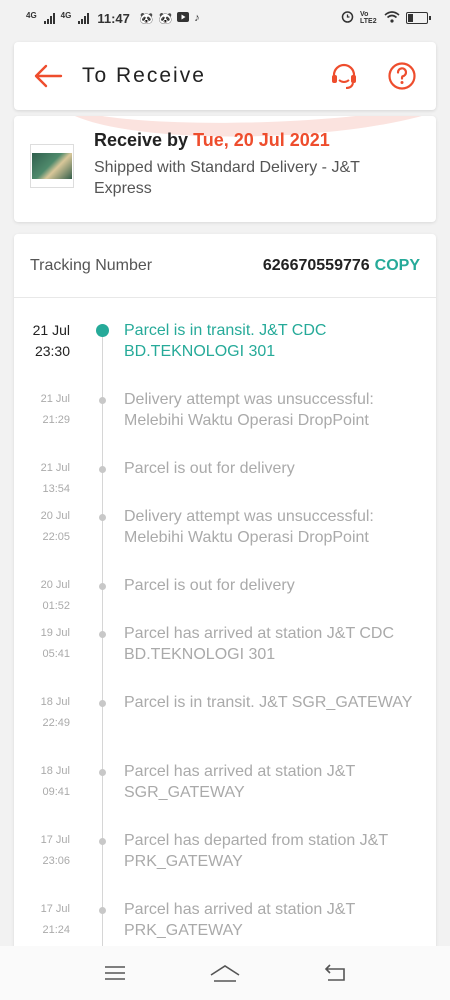 The height and width of the screenshot is (1000, 450). What do you see at coordinates (42, 482) in the screenshot?
I see `event-timestamp: 21 Jul 13:54` at bounding box center [42, 482].